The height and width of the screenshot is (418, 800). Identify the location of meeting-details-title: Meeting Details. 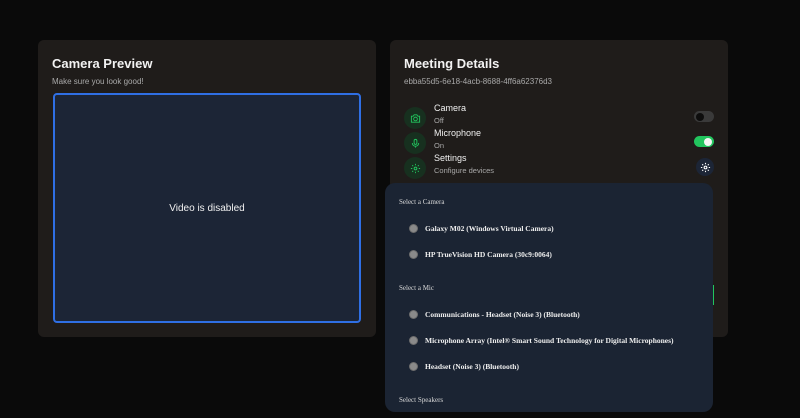
(452, 63).